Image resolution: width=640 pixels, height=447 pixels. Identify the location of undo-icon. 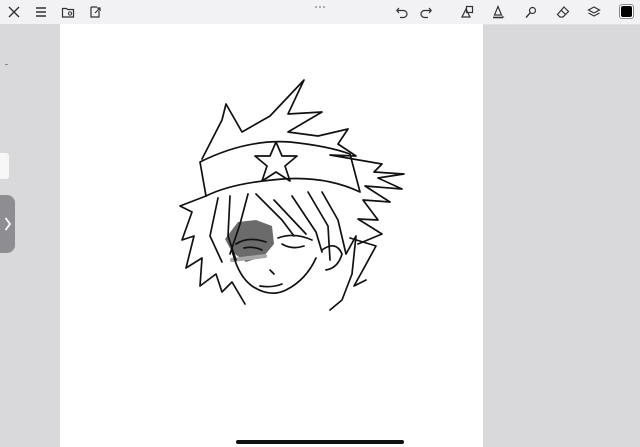
(402, 12).